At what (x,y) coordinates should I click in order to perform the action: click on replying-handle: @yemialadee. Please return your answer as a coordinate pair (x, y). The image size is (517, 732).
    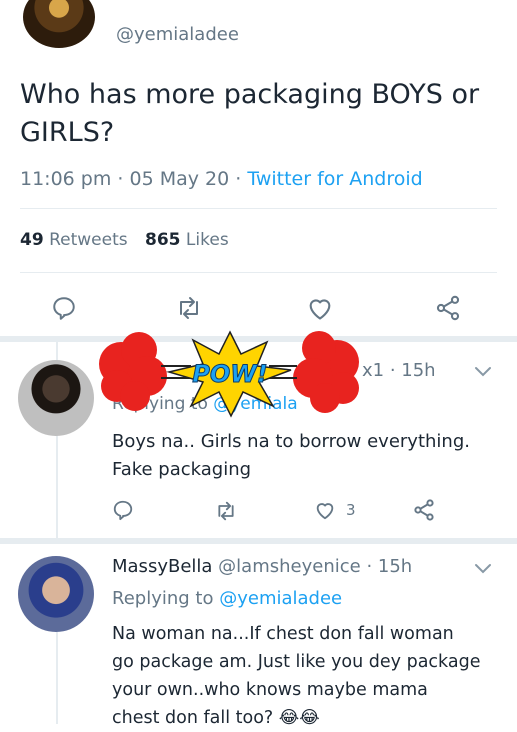
    Looking at the image, I should click on (280, 598).